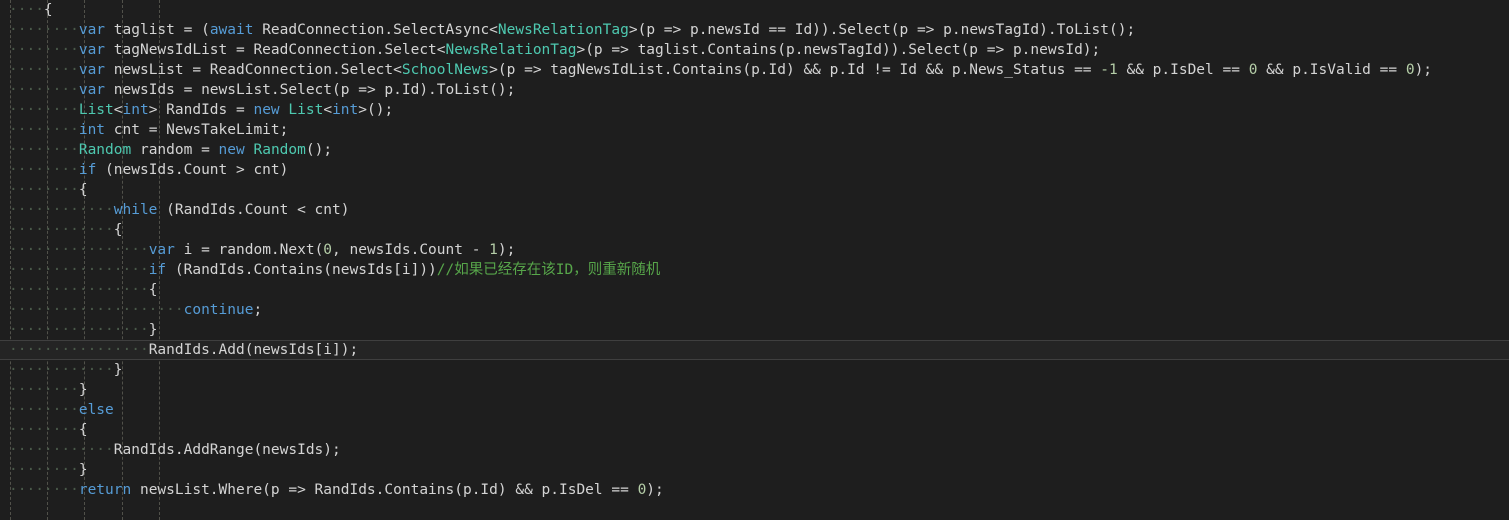  I want to click on code-token-type: NewsRelationTag, so click(511, 50).